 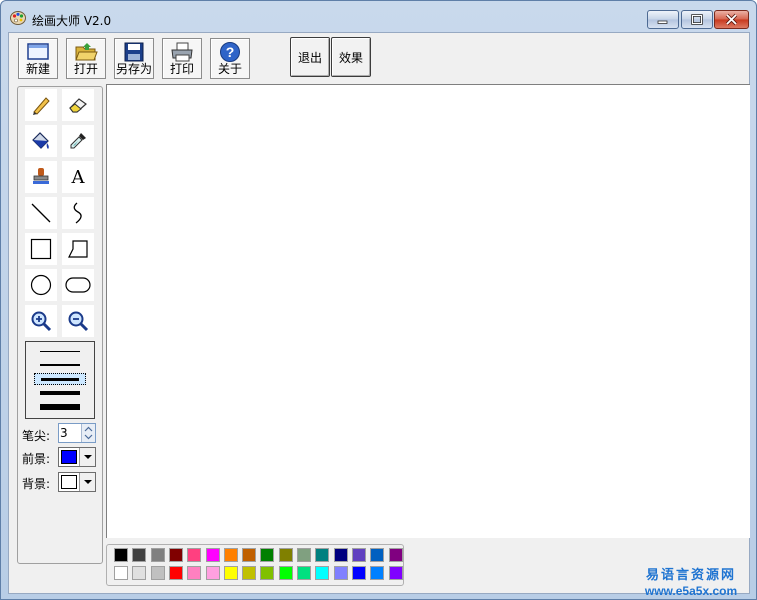 I want to click on tool-rectangle, so click(x=41, y=249).